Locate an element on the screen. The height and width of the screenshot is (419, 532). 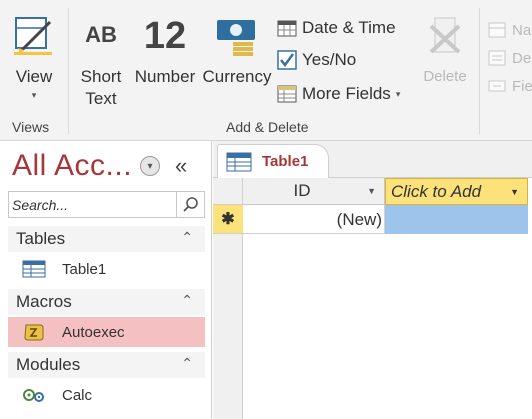
number-icon: 12 is located at coordinates (165, 36).